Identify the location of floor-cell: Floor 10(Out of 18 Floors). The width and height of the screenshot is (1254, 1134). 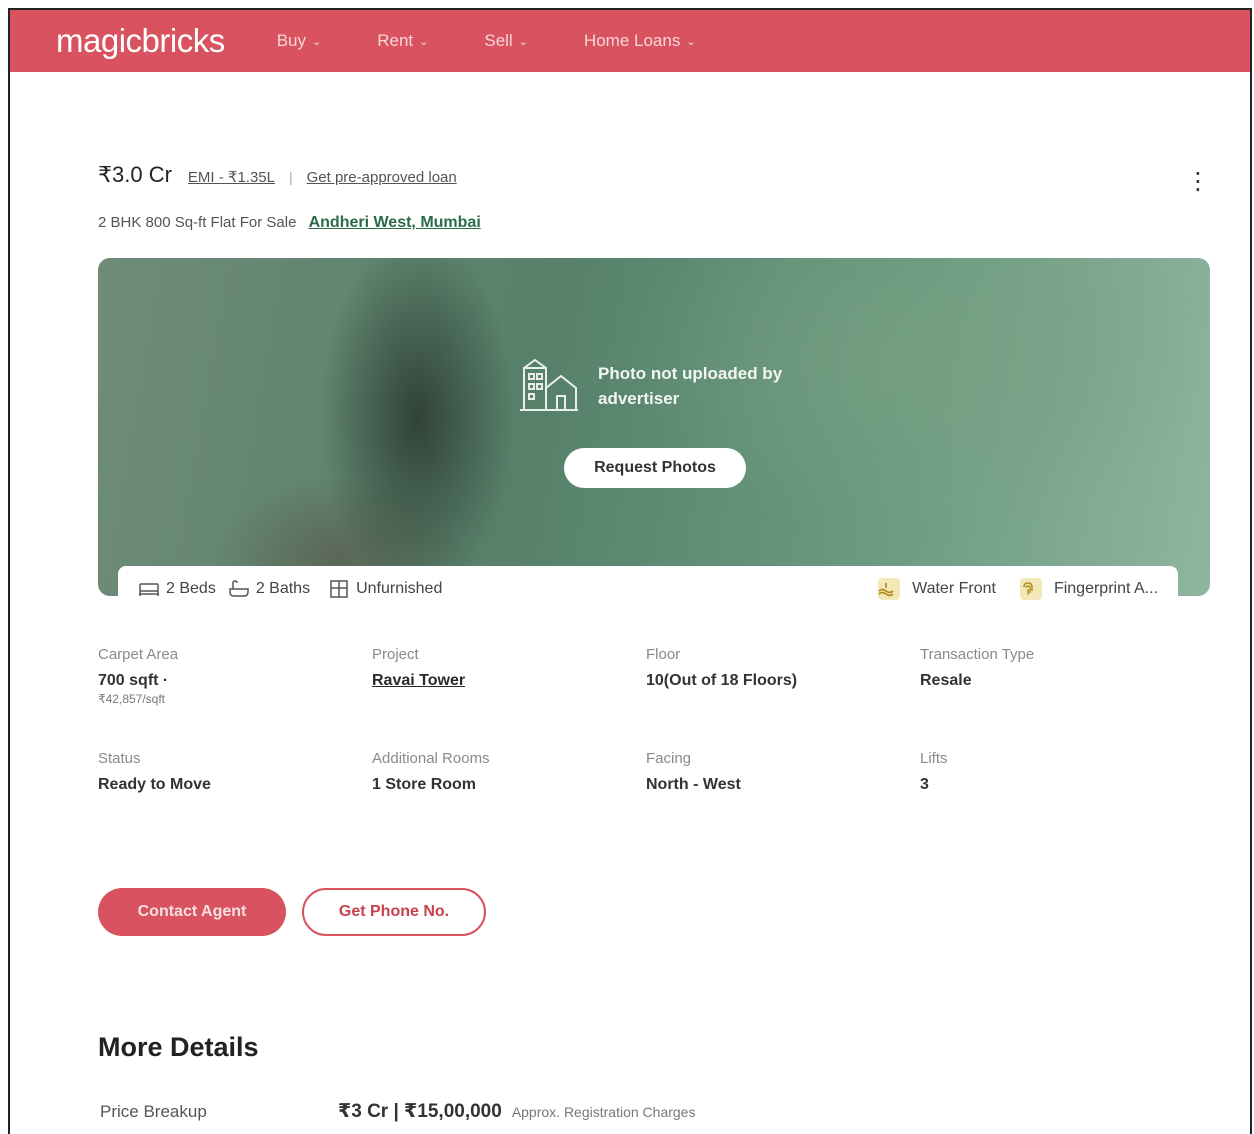
(781, 668).